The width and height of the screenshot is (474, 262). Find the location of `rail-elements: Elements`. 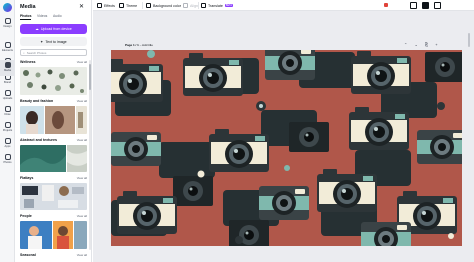

rail-elements: Elements is located at coordinates (7, 48).